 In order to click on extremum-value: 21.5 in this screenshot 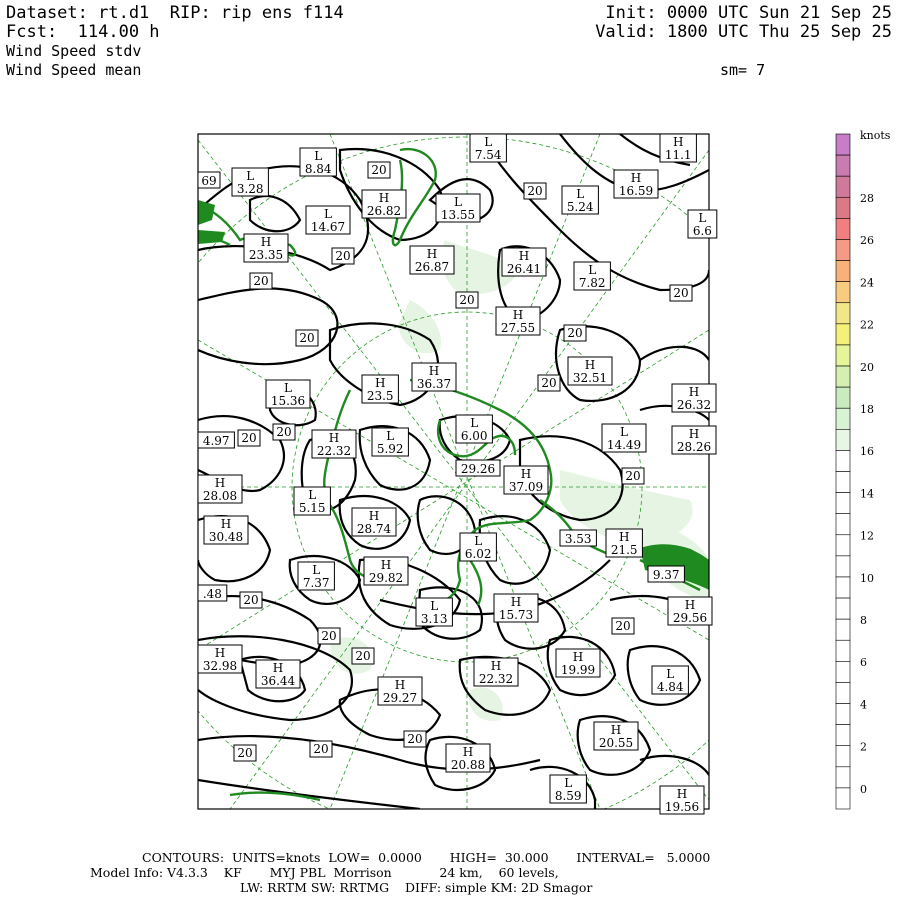, I will do `click(624, 550)`.